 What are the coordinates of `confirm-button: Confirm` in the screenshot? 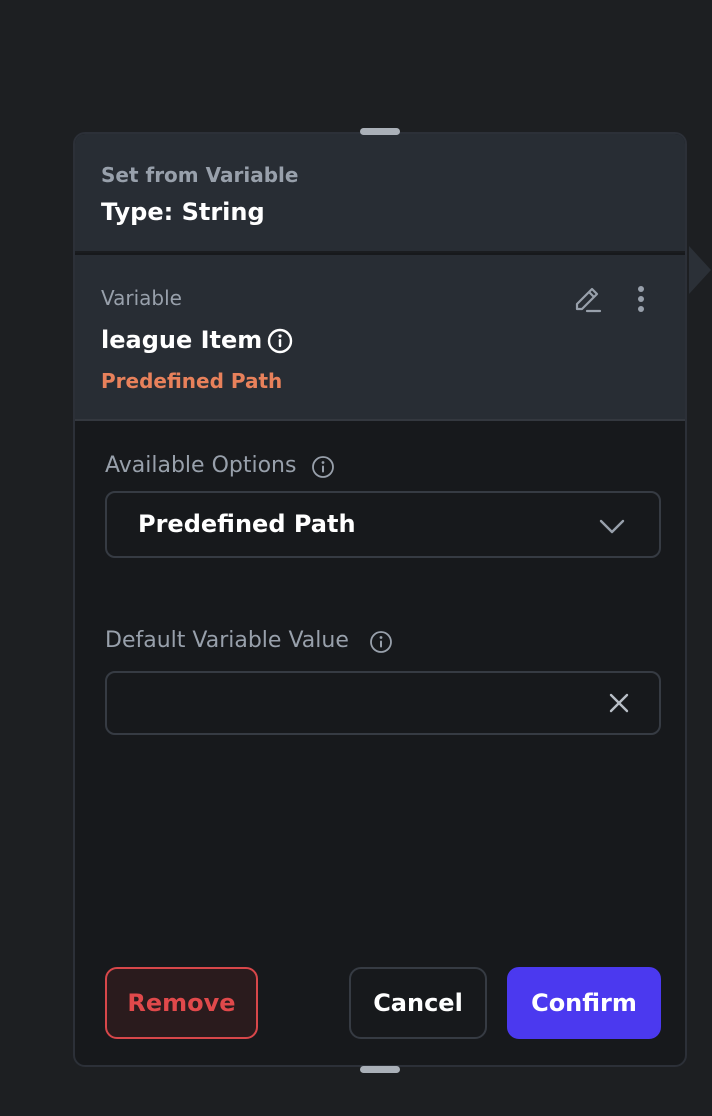 It's located at (584, 1003).